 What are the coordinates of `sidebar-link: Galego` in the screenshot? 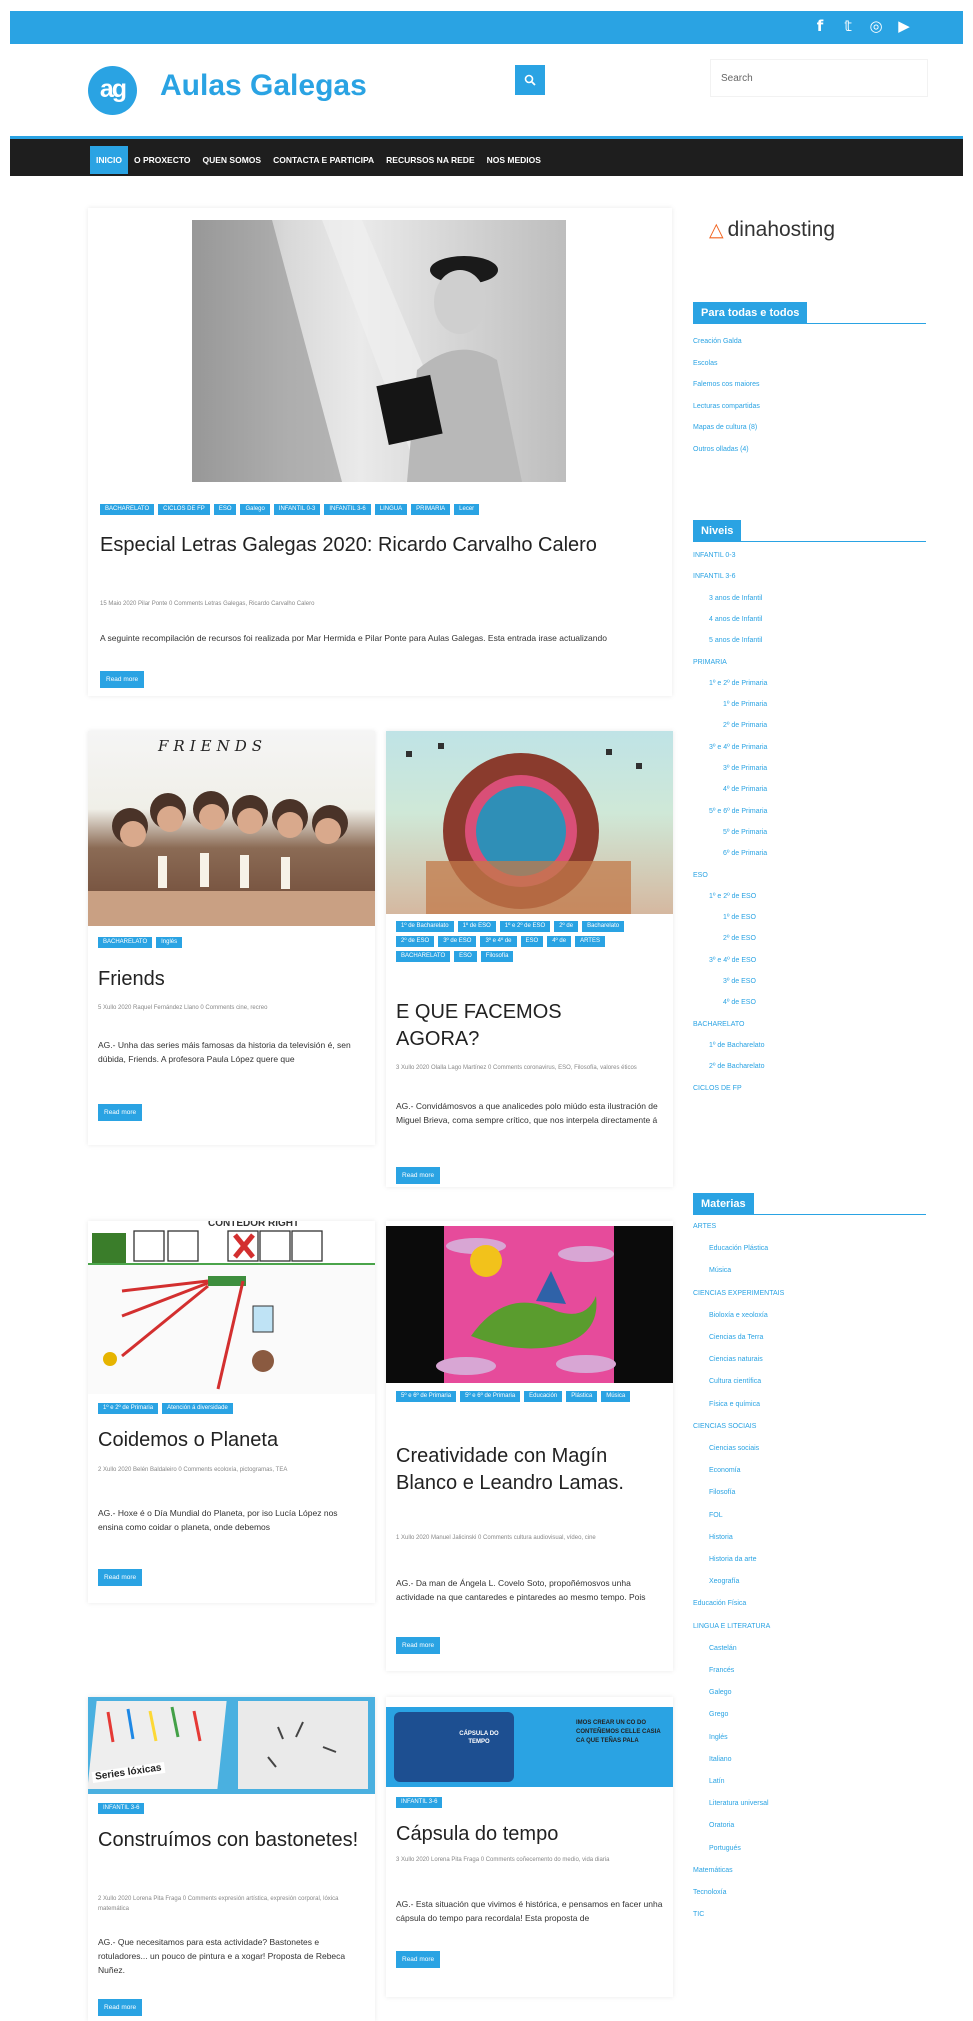 It's located at (720, 1692).